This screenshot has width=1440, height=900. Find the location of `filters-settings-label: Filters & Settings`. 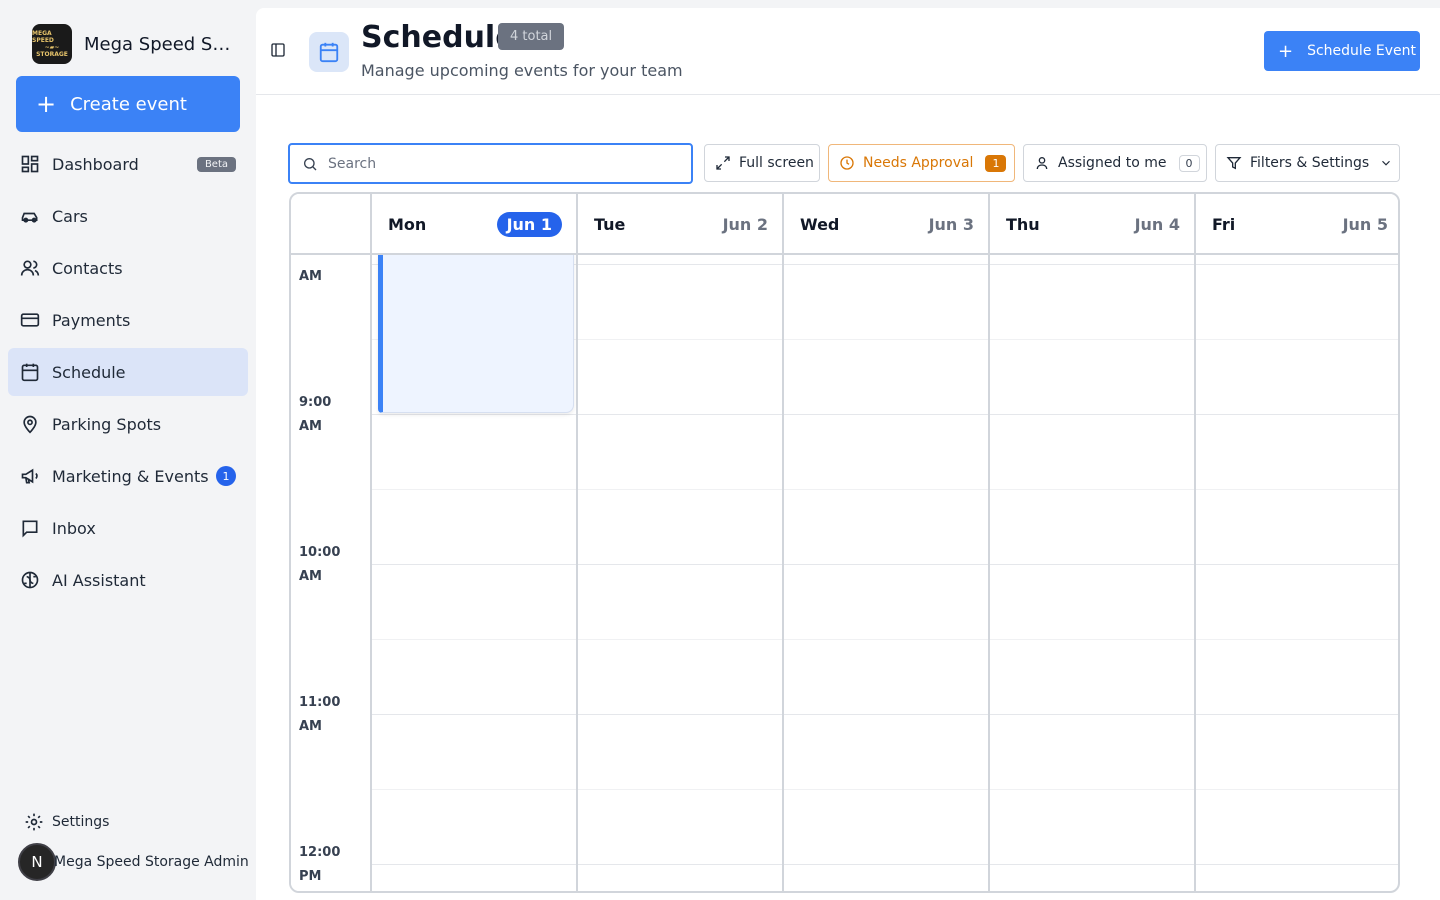

filters-settings-label: Filters & Settings is located at coordinates (1310, 163).